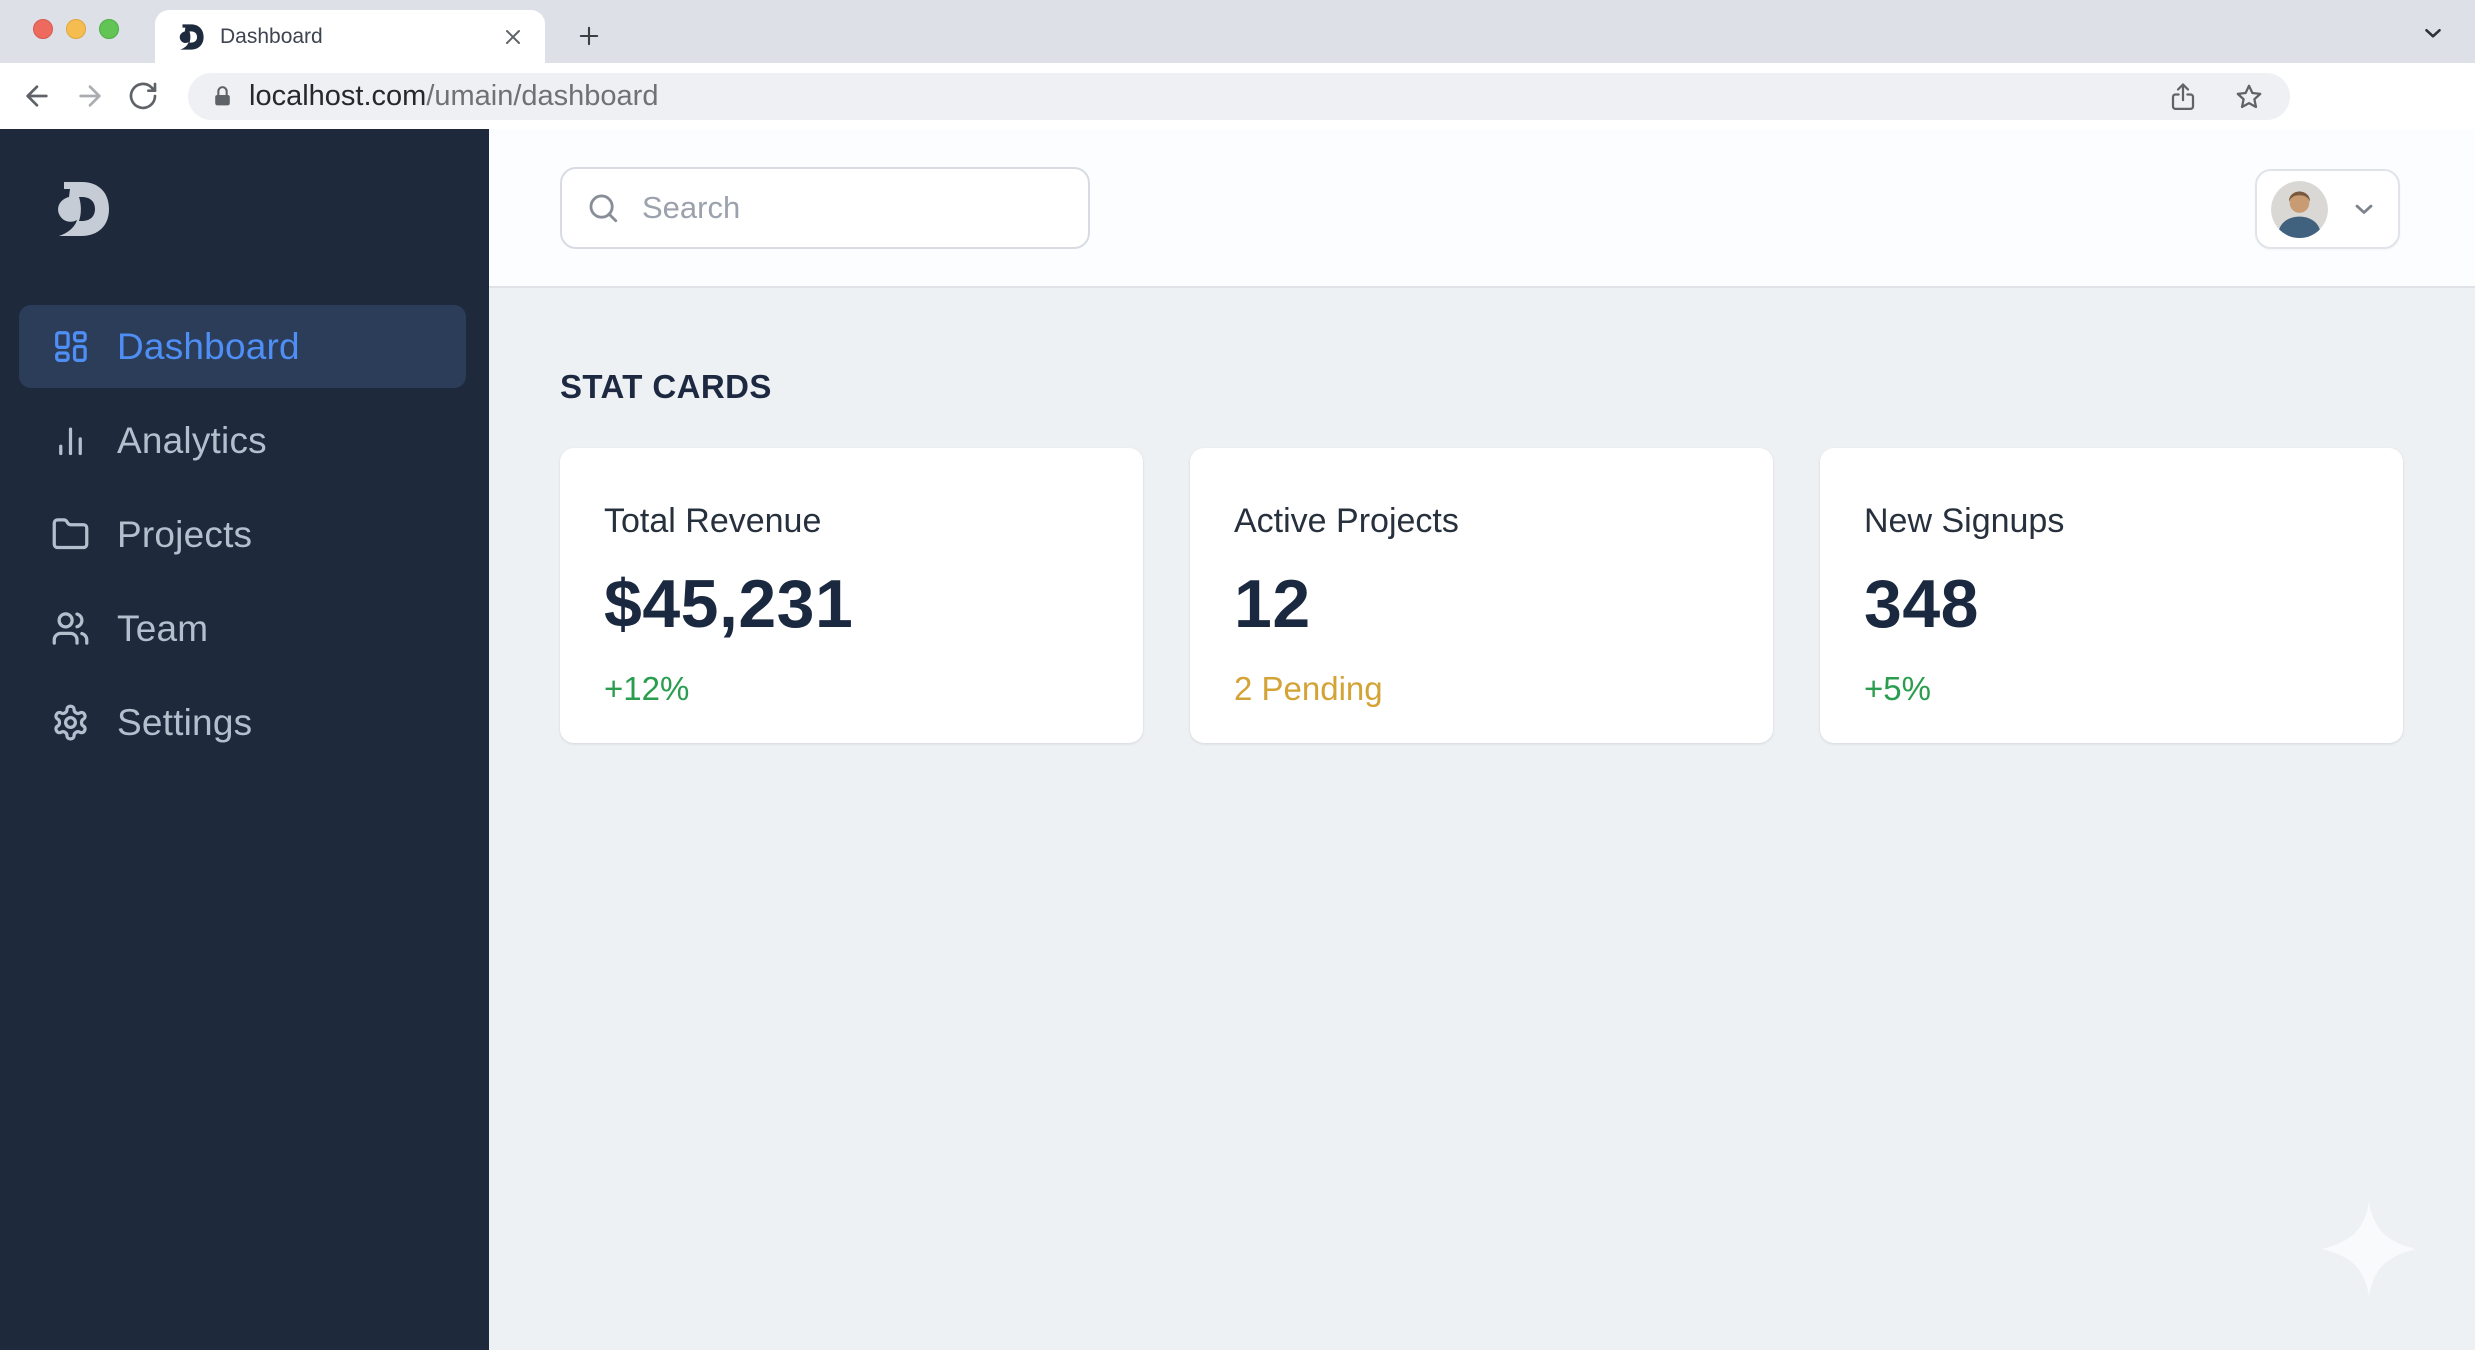 Image resolution: width=2475 pixels, height=1350 pixels. What do you see at coordinates (242, 628) in the screenshot?
I see `sidebar-item-team: Team` at bounding box center [242, 628].